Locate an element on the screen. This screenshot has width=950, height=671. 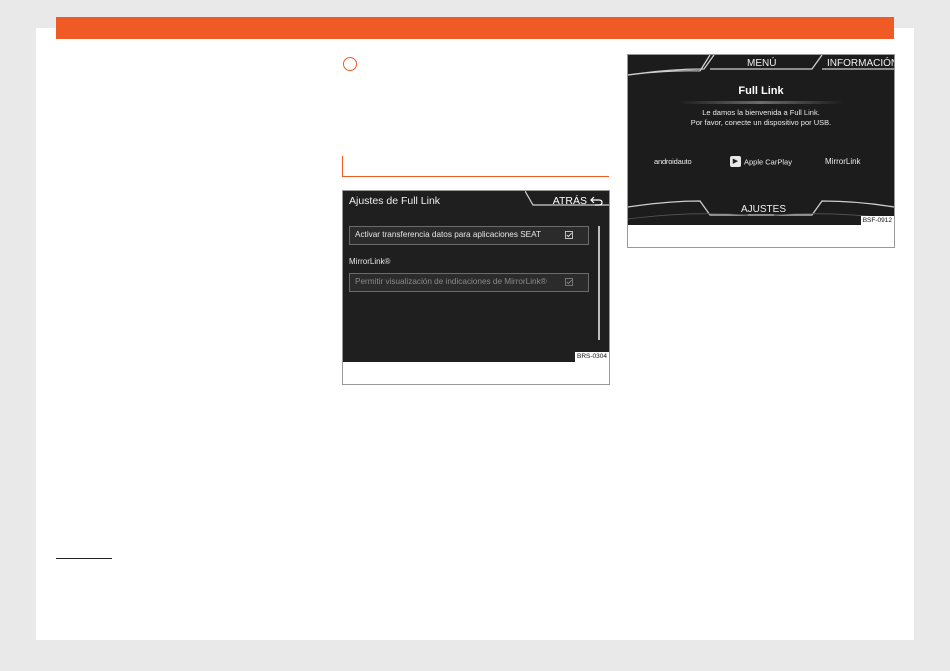
apple-carplay-option: ▶ Apple CarPlay is located at coordinates (761, 162).